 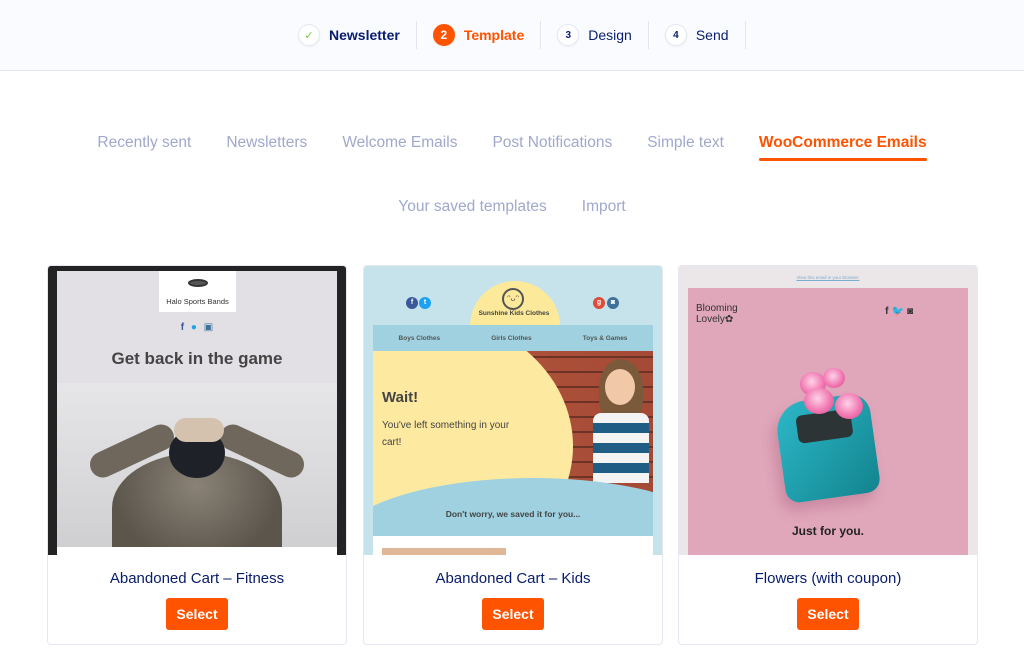 What do you see at coordinates (828, 578) in the screenshot?
I see `template-title: Flowers (with coupon)` at bounding box center [828, 578].